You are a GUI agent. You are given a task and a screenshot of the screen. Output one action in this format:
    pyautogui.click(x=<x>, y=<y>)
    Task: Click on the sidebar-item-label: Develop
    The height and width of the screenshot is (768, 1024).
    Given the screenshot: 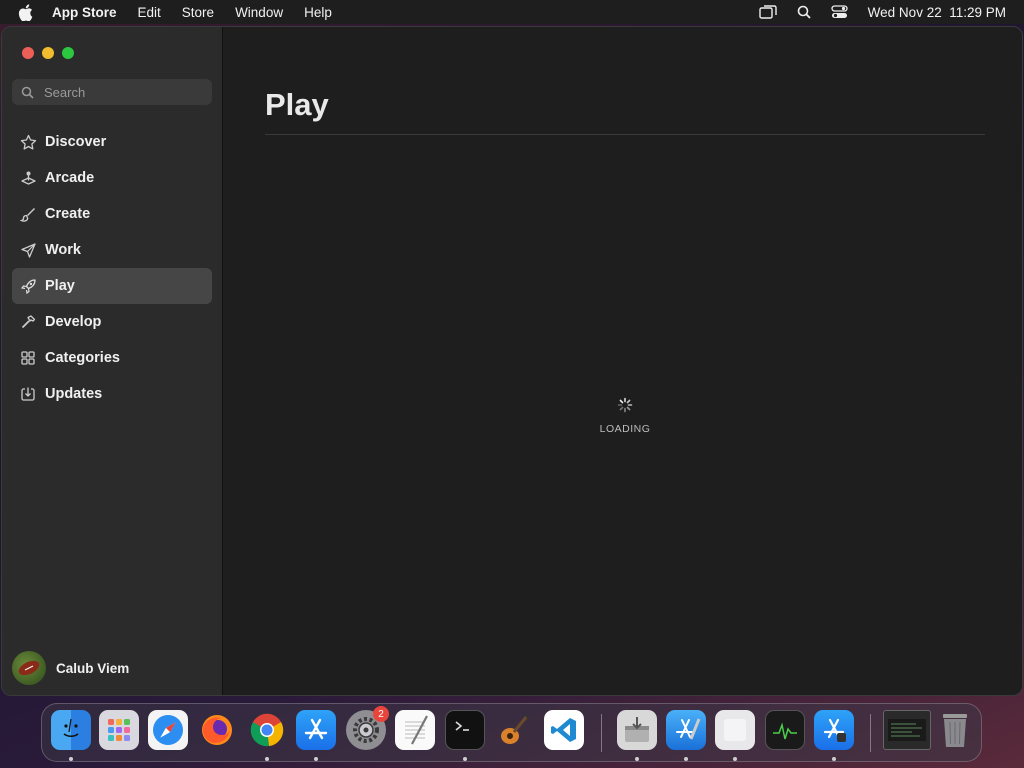 What is the action you would take?
    pyautogui.click(x=73, y=322)
    